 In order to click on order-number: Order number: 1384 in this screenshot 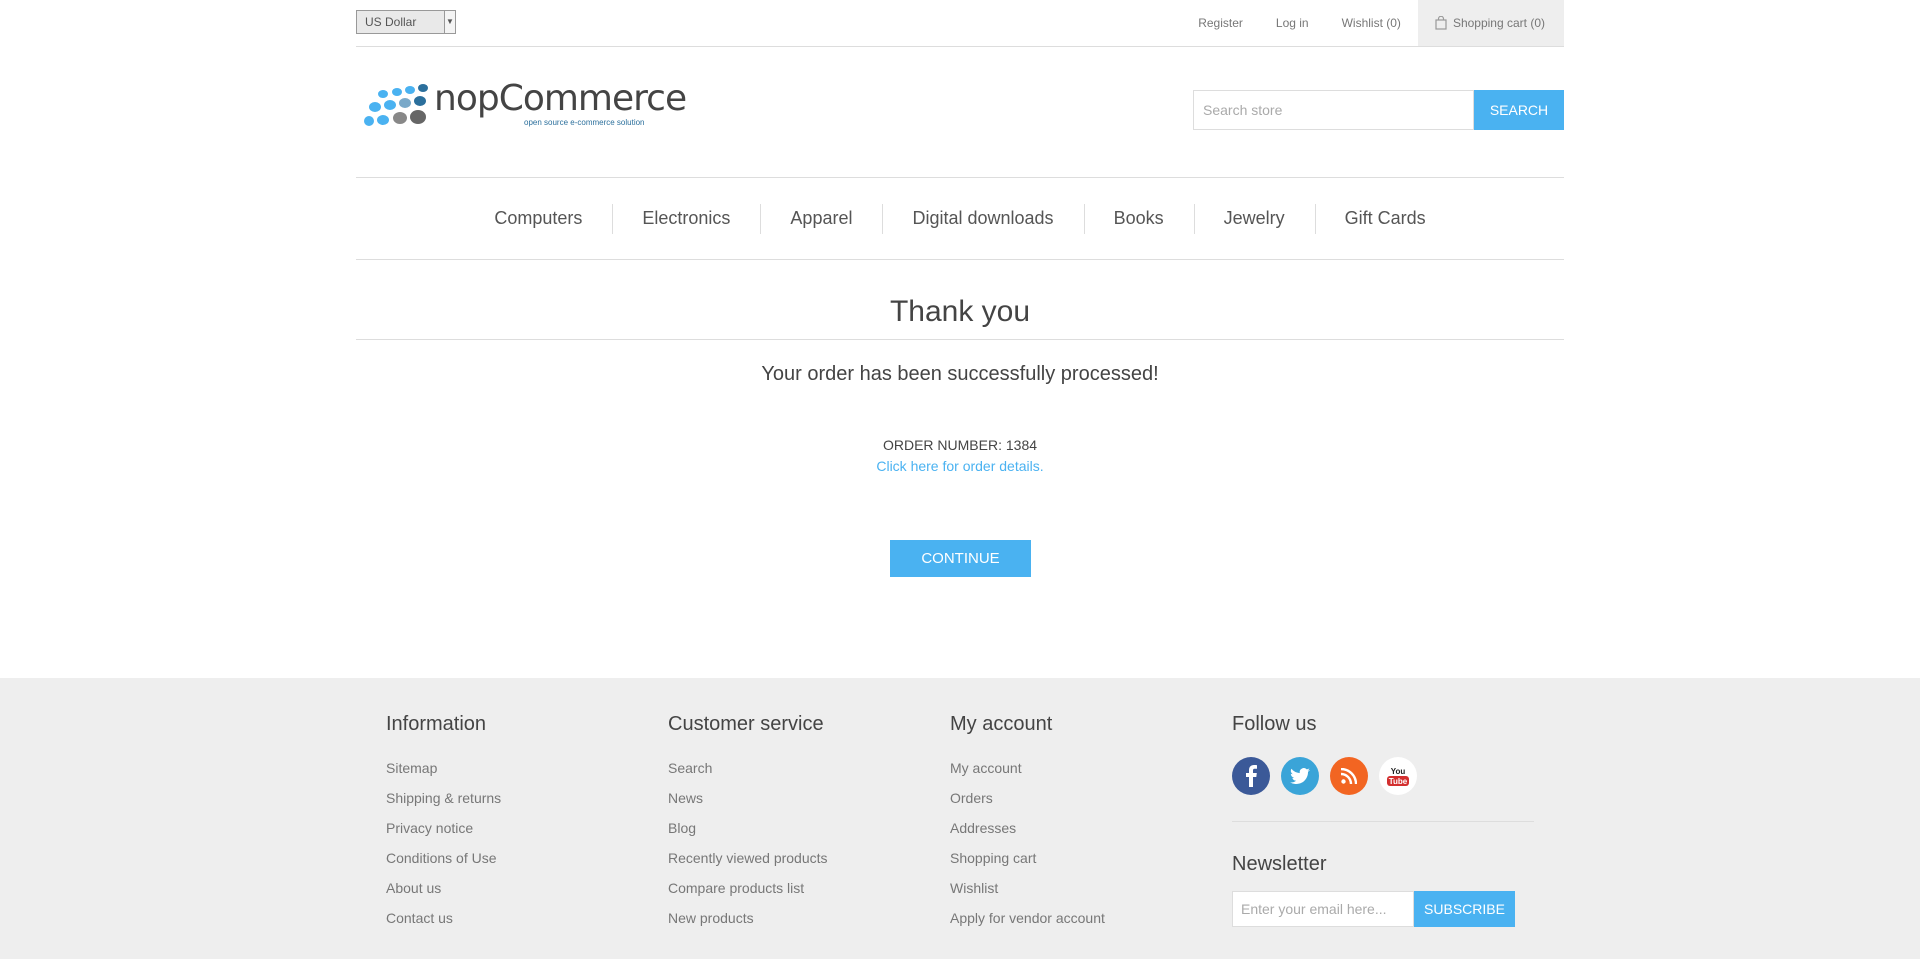, I will do `click(960, 445)`.